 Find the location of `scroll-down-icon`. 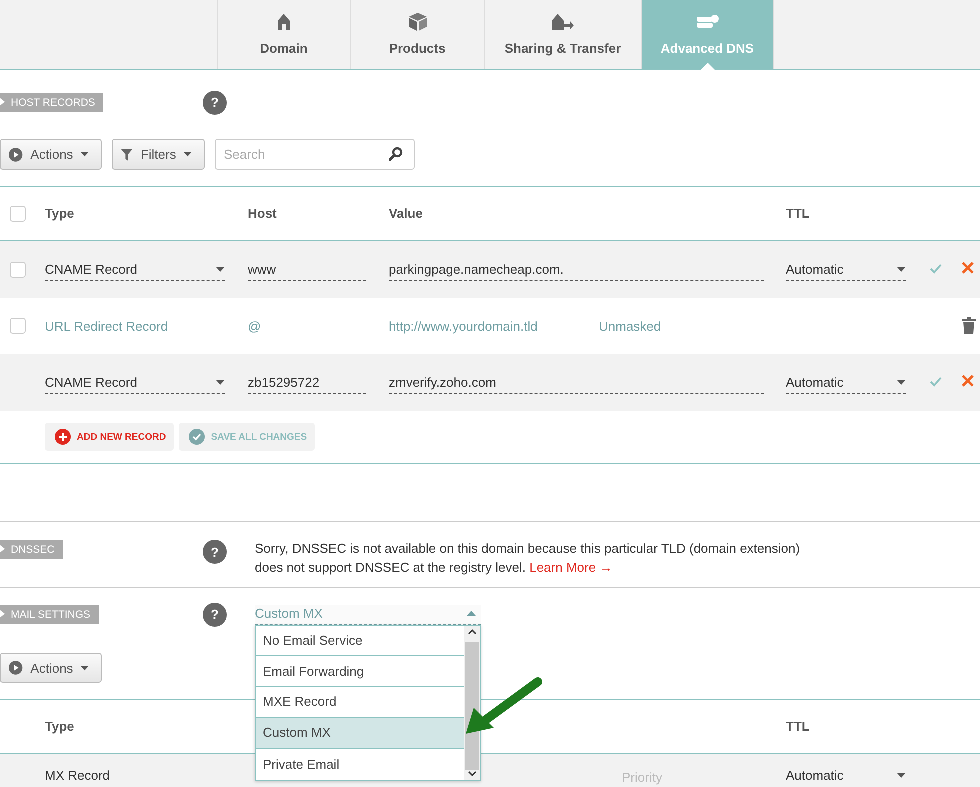

scroll-down-icon is located at coordinates (472, 773).